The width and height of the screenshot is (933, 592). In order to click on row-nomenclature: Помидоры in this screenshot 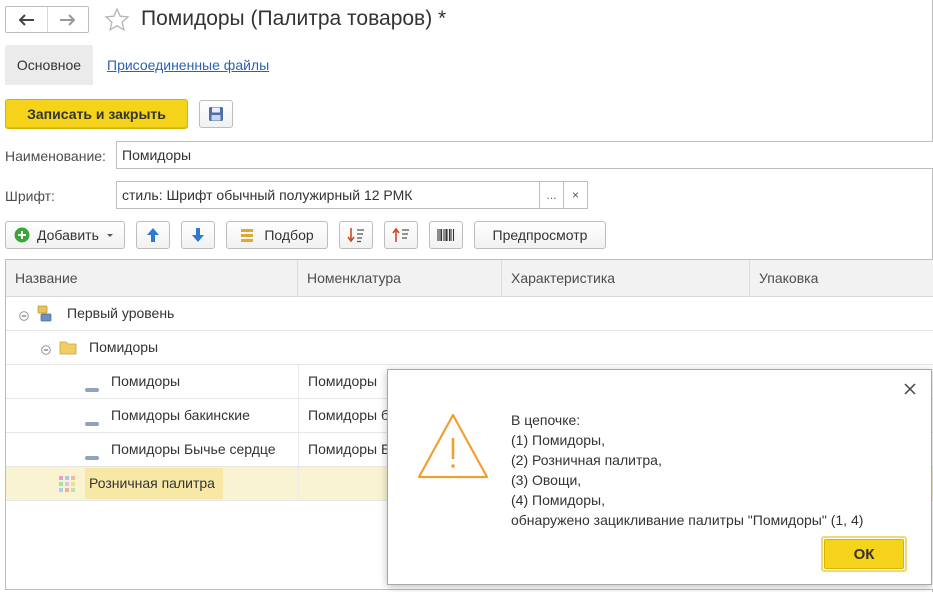, I will do `click(343, 381)`.